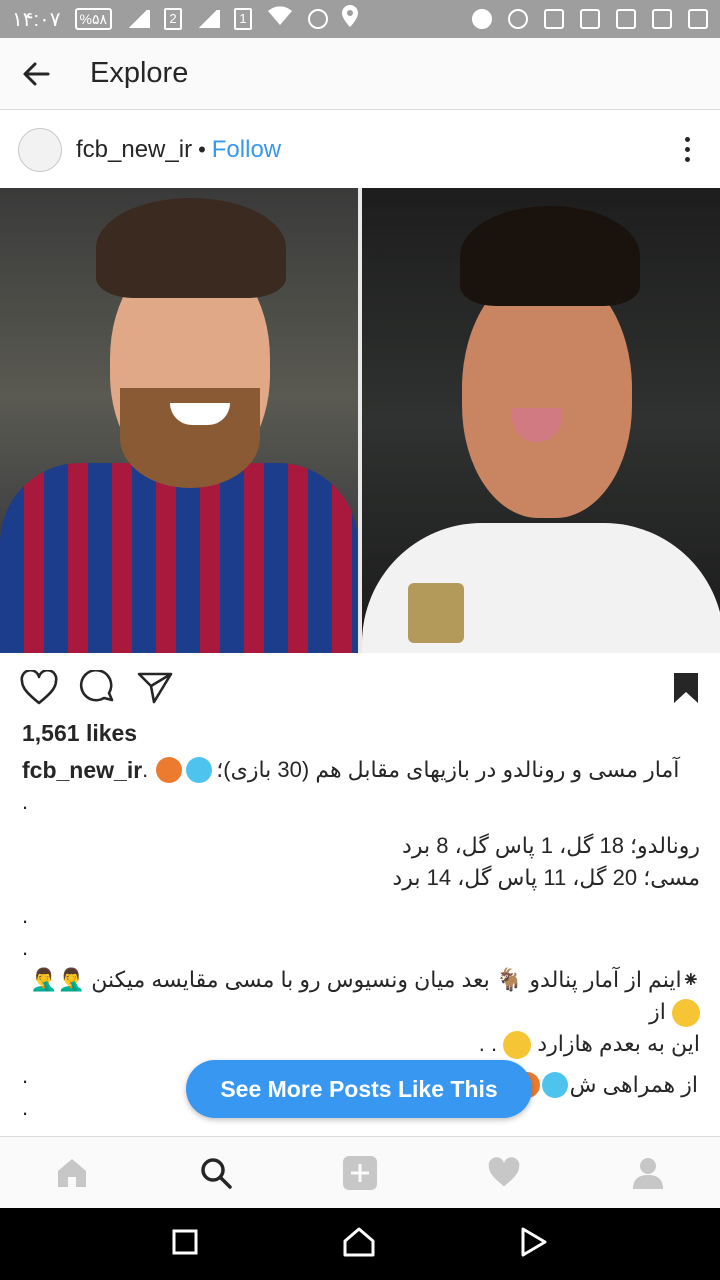 Image resolution: width=720 pixels, height=1280 pixels. Describe the element at coordinates (360, 19) in the screenshot. I see `status-bar: ۱۴:۰۷ %۵۸ 2 1` at that location.